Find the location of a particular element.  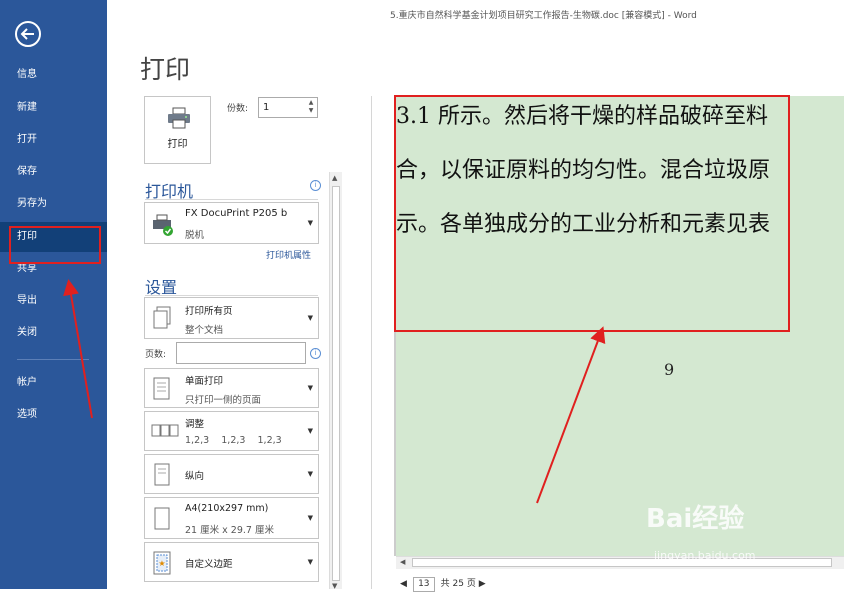

settings-scrollbar: ▲ ▼ is located at coordinates (335, 381).